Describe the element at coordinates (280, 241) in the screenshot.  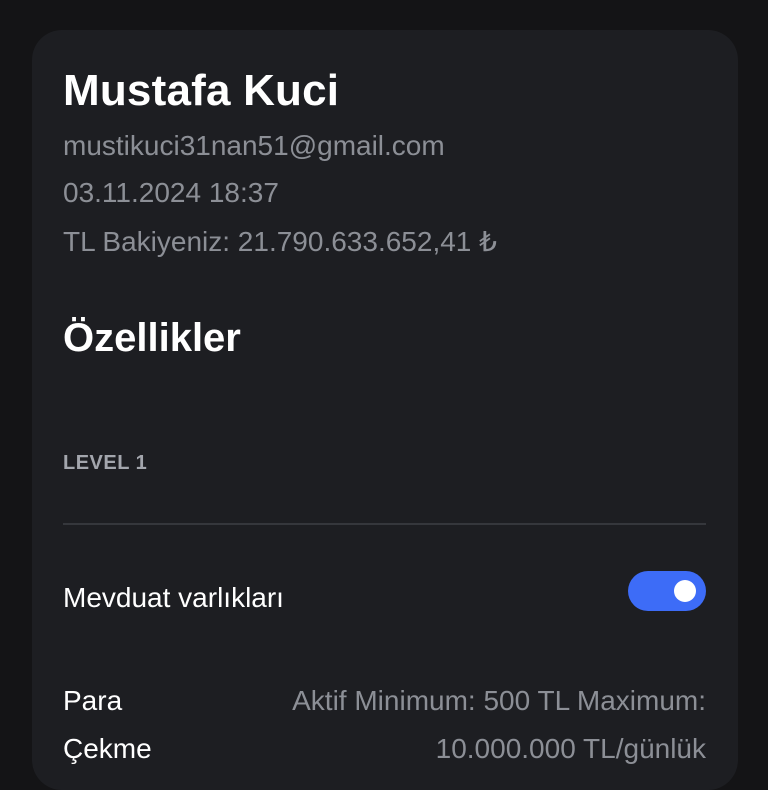
I see `tl-balance: TL Bakiyeniz: 21.790.633.652,41 ₺` at that location.